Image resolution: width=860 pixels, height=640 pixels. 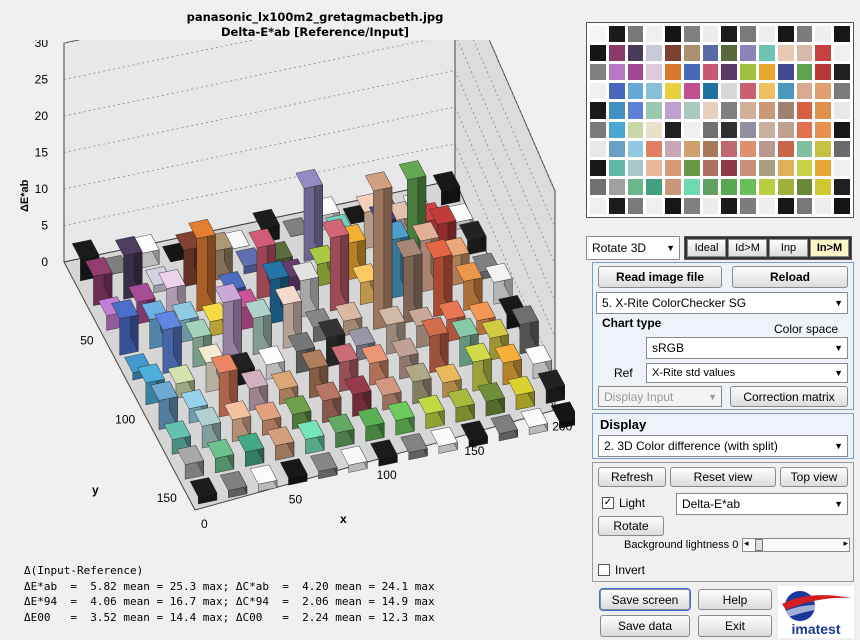 What do you see at coordinates (660, 277) in the screenshot?
I see `read-image-file-button: Read image file` at bounding box center [660, 277].